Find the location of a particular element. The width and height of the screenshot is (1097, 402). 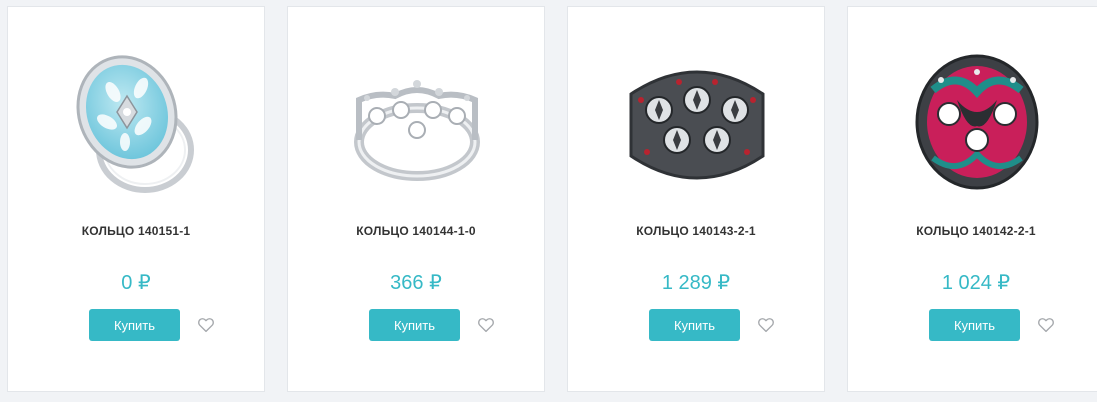

product-image-ring-blue-enamel is located at coordinates (135, 124).